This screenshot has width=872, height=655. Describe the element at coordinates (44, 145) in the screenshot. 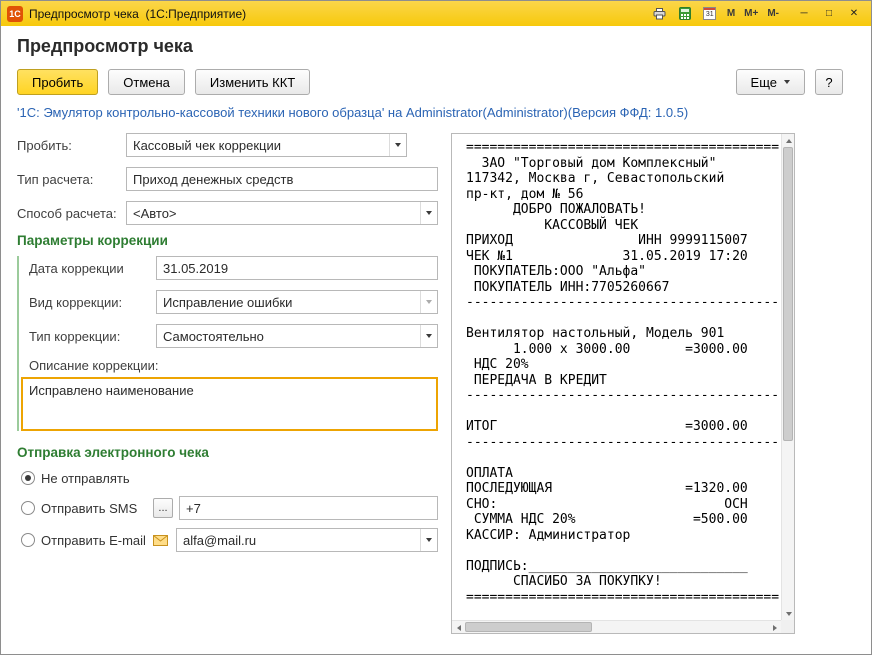

I see `post-field-label: Пробить:` at that location.